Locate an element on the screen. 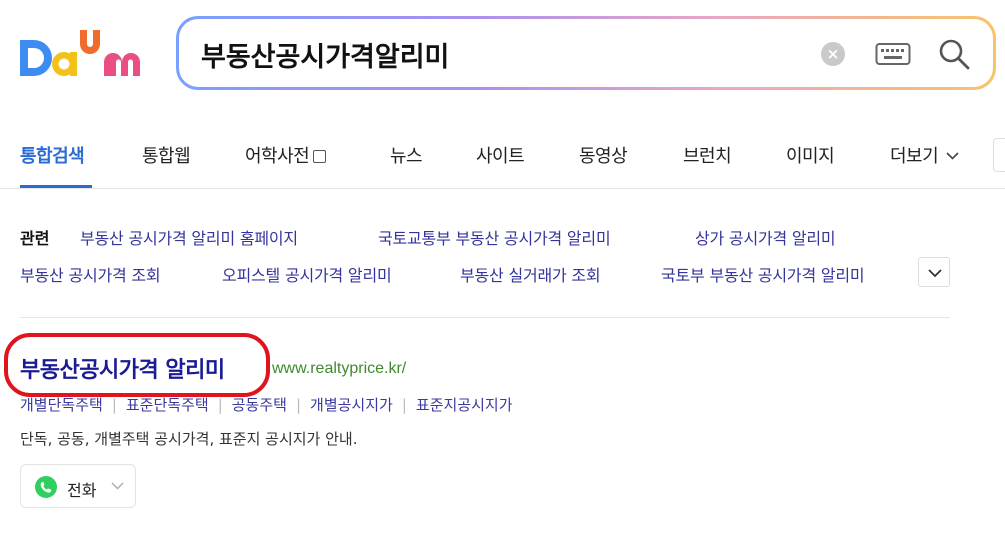 The height and width of the screenshot is (538, 1005). tab-video: 동영상 is located at coordinates (603, 155).